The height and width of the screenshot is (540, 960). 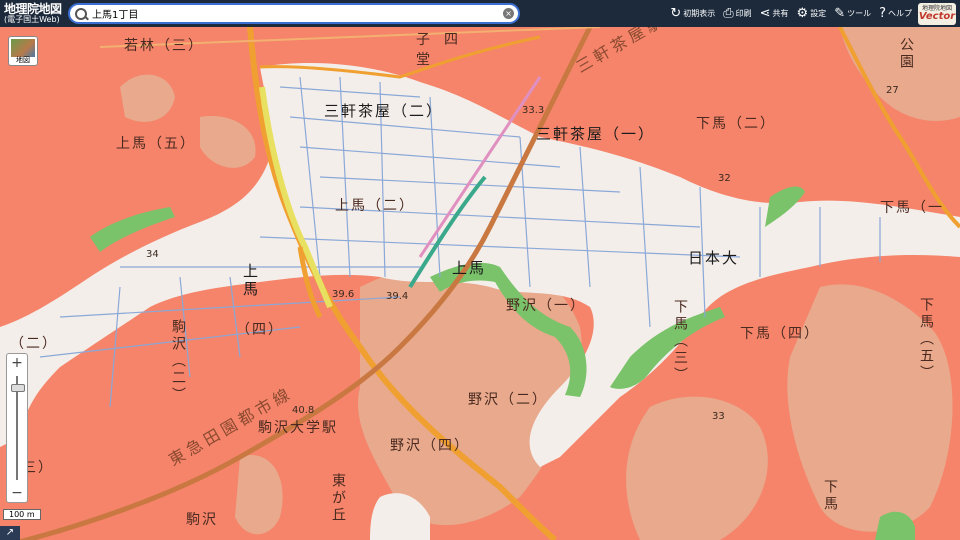 I want to click on label-sangenjaya-2: 三軒茶屋（二）, so click(x=384, y=111).